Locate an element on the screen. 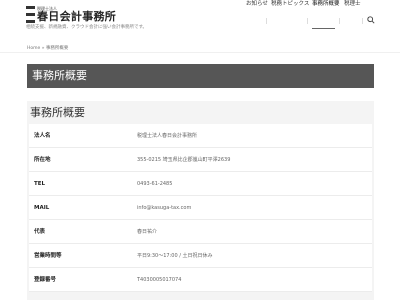  breadcrumb-home: Home is located at coordinates (33, 48).